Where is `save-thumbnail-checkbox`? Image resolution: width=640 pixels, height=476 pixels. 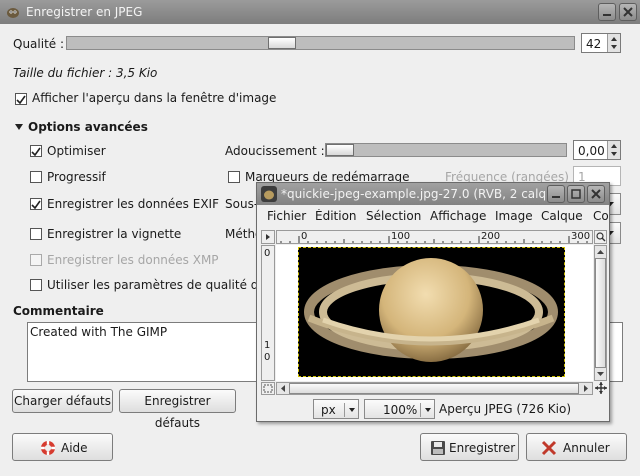 save-thumbnail-checkbox is located at coordinates (36, 234).